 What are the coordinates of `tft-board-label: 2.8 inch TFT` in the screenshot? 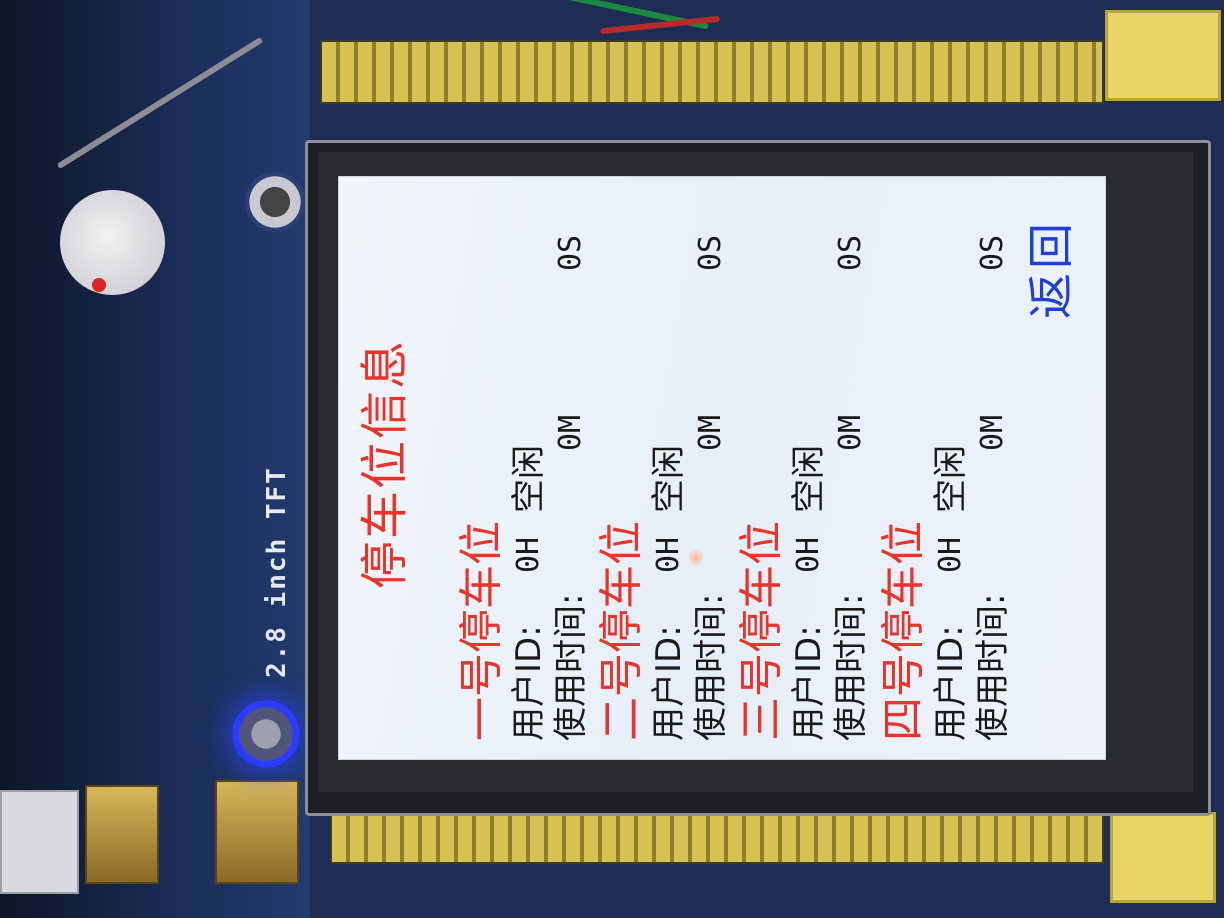 It's located at (277, 572).